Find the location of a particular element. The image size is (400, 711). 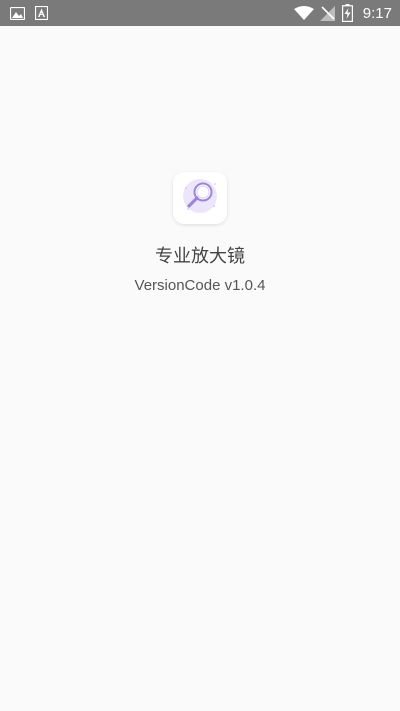

magnifier-icon is located at coordinates (200, 198).